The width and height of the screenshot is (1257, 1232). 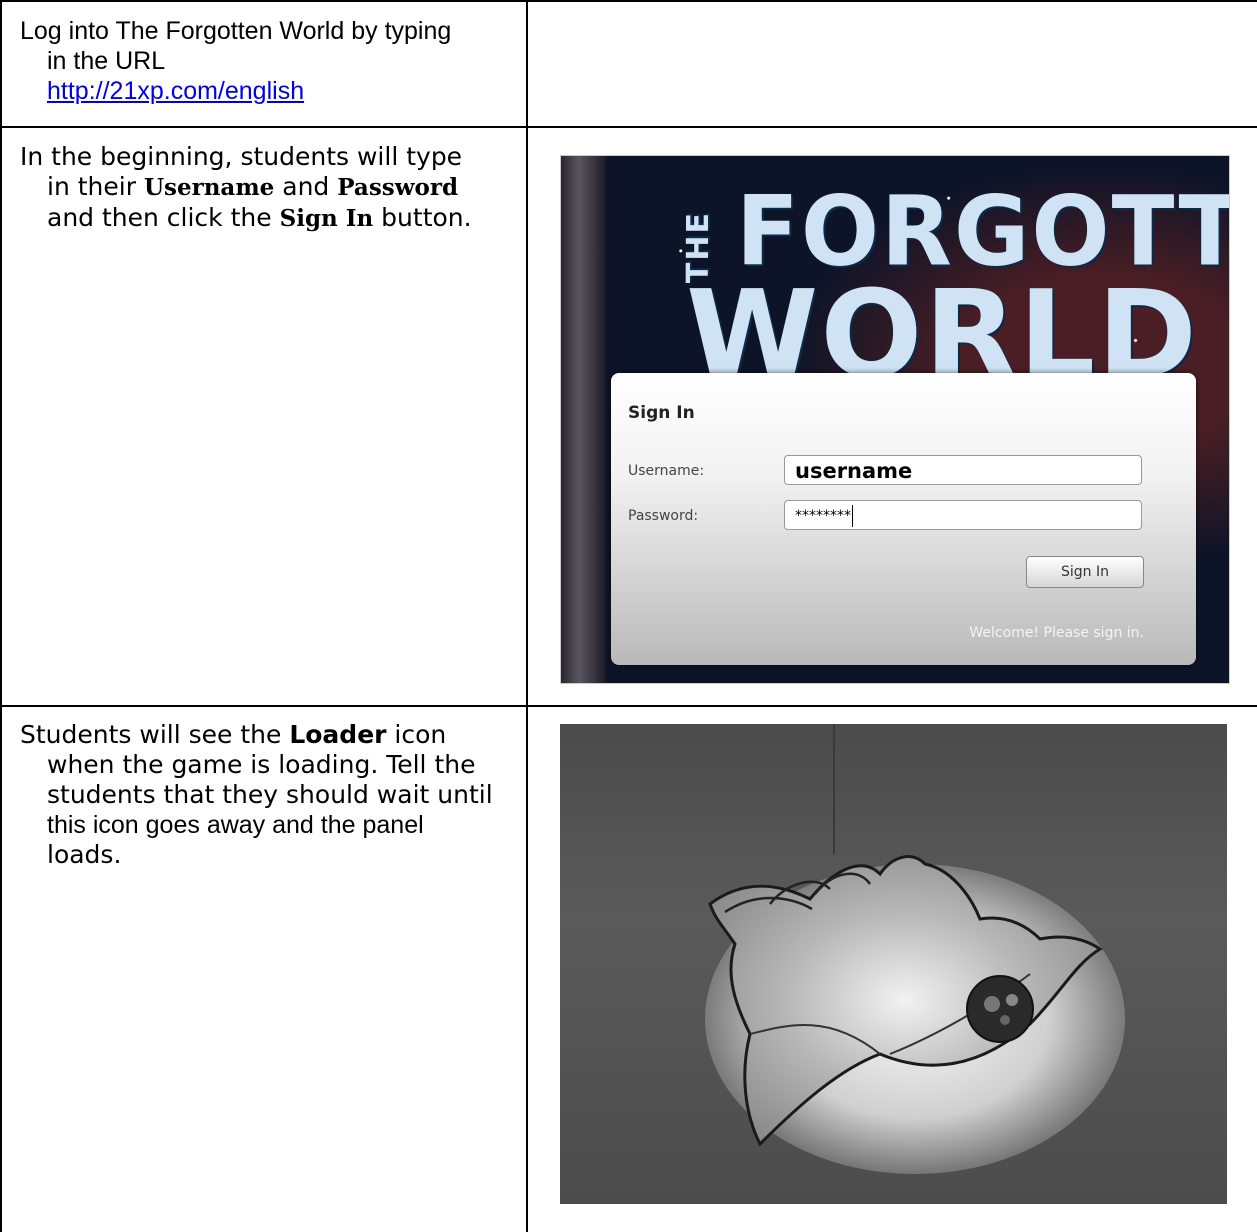 What do you see at coordinates (422, 217) in the screenshot?
I see `row-2-line-3c: button.` at bounding box center [422, 217].